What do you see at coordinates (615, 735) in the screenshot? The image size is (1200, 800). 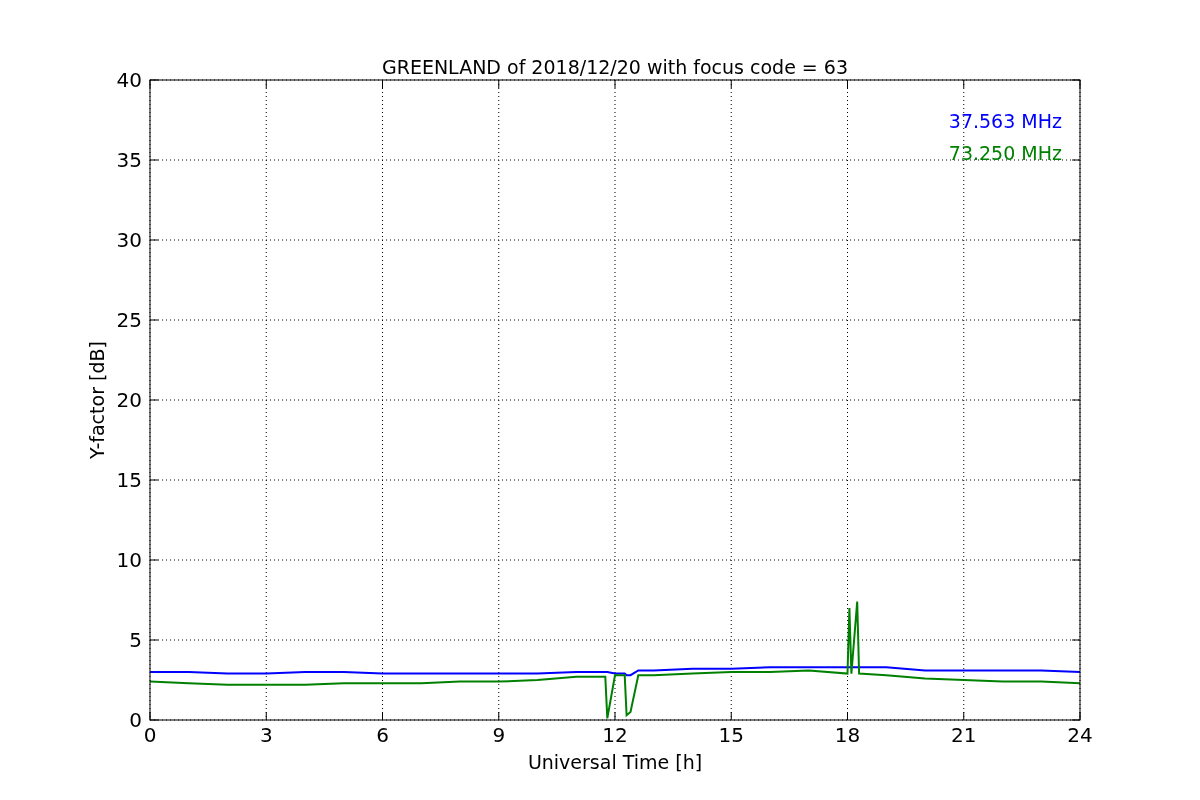 I see `tick-label: 12` at bounding box center [615, 735].